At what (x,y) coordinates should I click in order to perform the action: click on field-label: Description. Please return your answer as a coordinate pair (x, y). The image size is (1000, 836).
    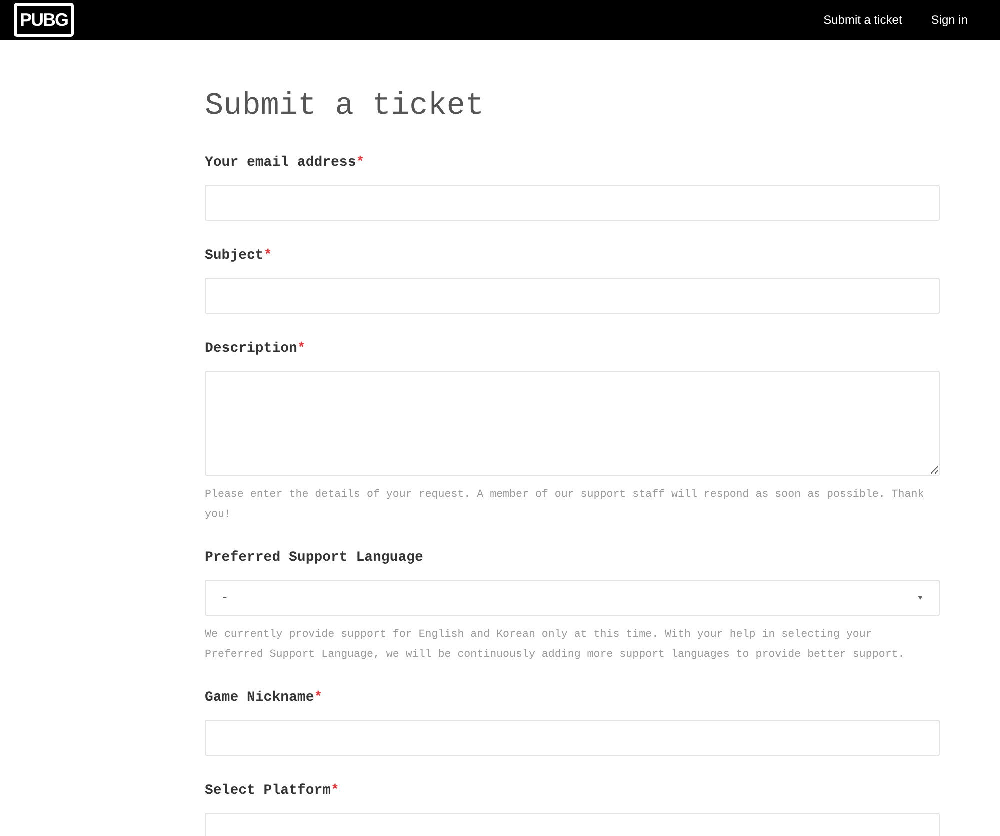
    Looking at the image, I should click on (251, 349).